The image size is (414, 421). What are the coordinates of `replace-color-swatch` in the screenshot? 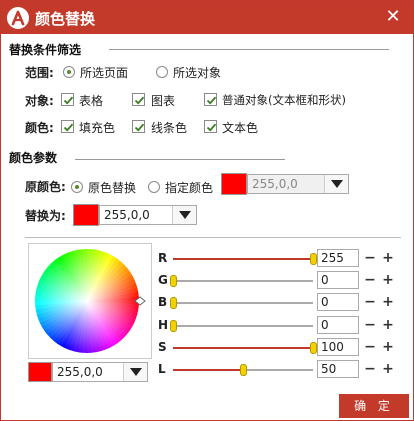 It's located at (86, 215).